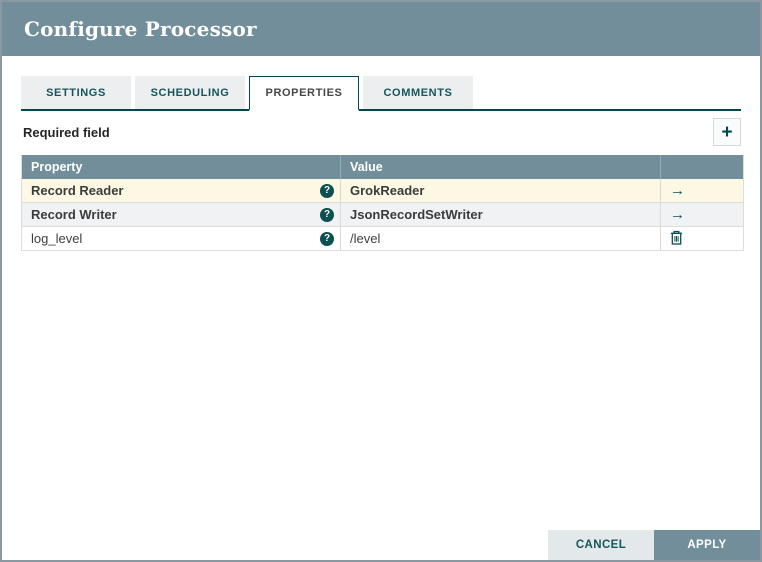 The image size is (762, 562). I want to click on table-row: Record Writer ? JsonRecordSetWriter →, so click(382, 214).